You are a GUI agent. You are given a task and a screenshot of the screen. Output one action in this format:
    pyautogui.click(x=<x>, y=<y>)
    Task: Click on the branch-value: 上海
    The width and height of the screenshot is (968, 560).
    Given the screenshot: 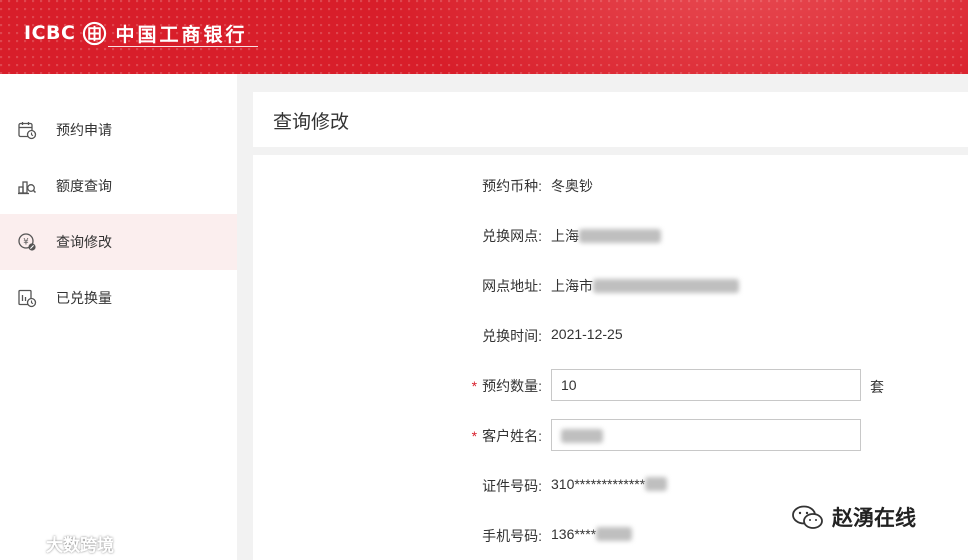 What is the action you would take?
    pyautogui.click(x=606, y=236)
    